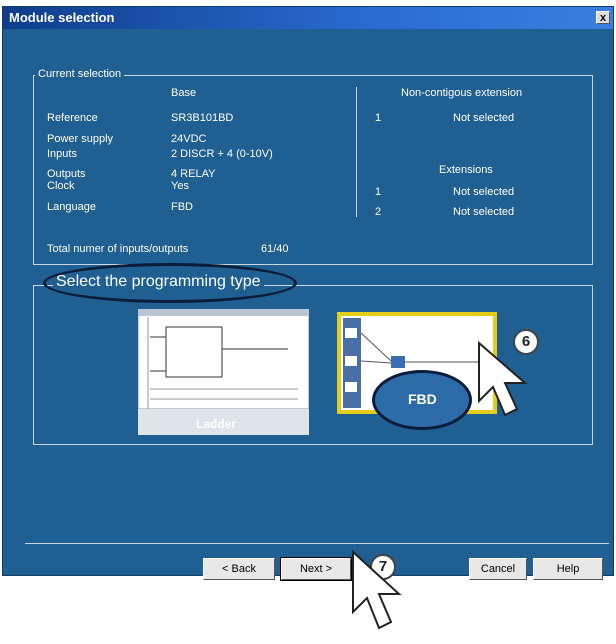 The image size is (616, 644). I want to click on total-io-value: 61/40, so click(275, 249).